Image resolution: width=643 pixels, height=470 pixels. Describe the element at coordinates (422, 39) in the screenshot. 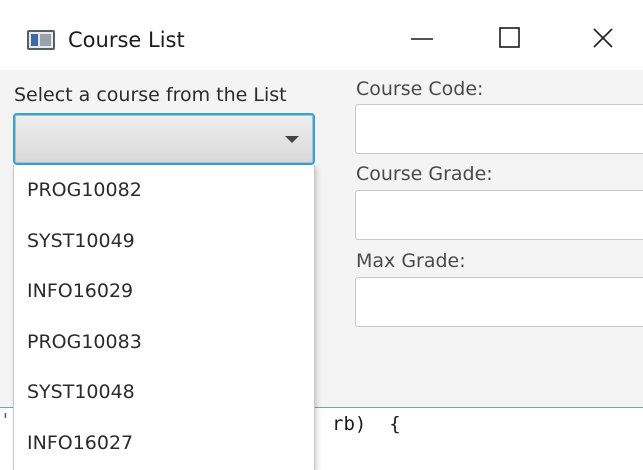

I see `minimize-icon` at that location.